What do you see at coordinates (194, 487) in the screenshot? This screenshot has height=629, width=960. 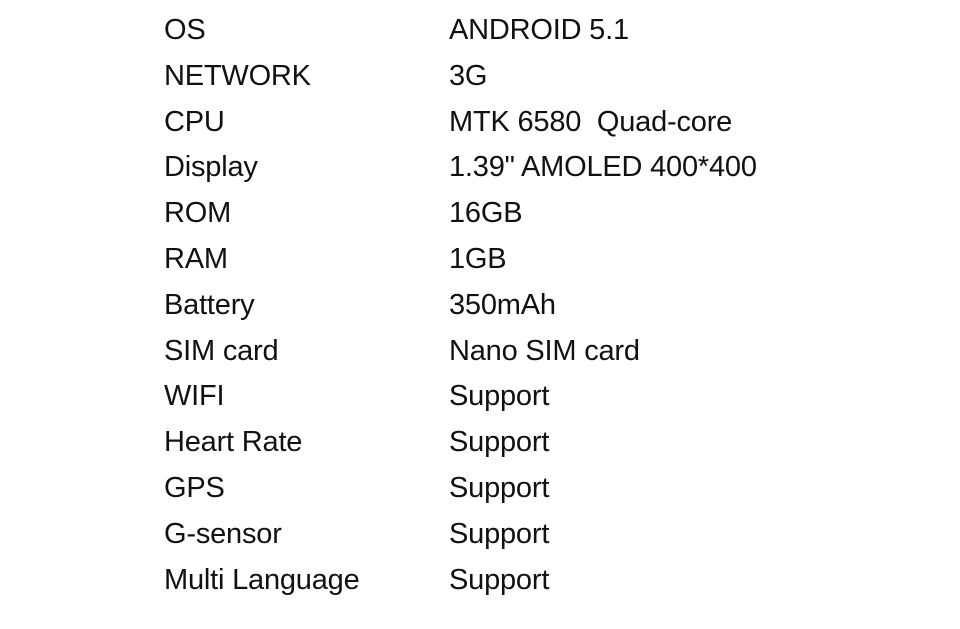 I see `spec-label: GPS` at bounding box center [194, 487].